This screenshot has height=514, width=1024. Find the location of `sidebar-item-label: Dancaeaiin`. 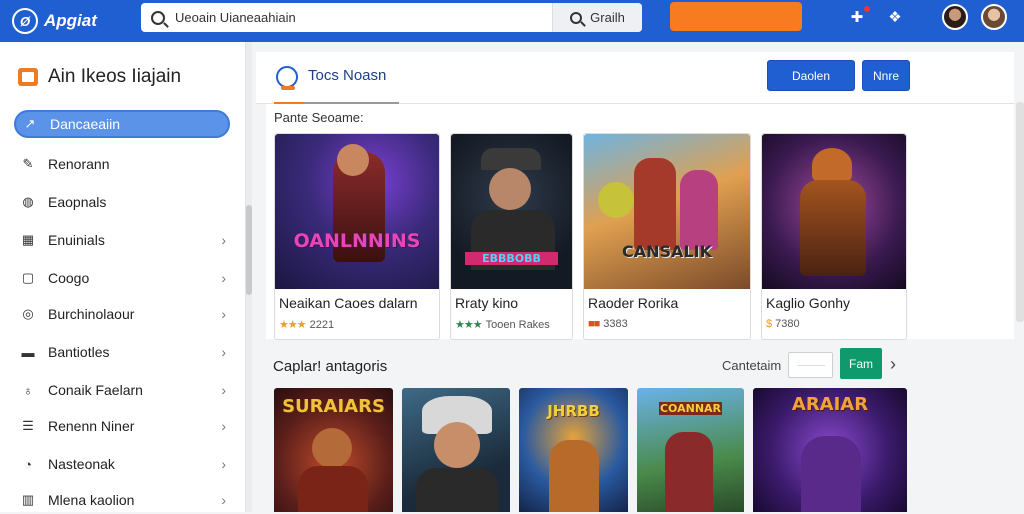

sidebar-item-label: Dancaeaiin is located at coordinates (85, 124).